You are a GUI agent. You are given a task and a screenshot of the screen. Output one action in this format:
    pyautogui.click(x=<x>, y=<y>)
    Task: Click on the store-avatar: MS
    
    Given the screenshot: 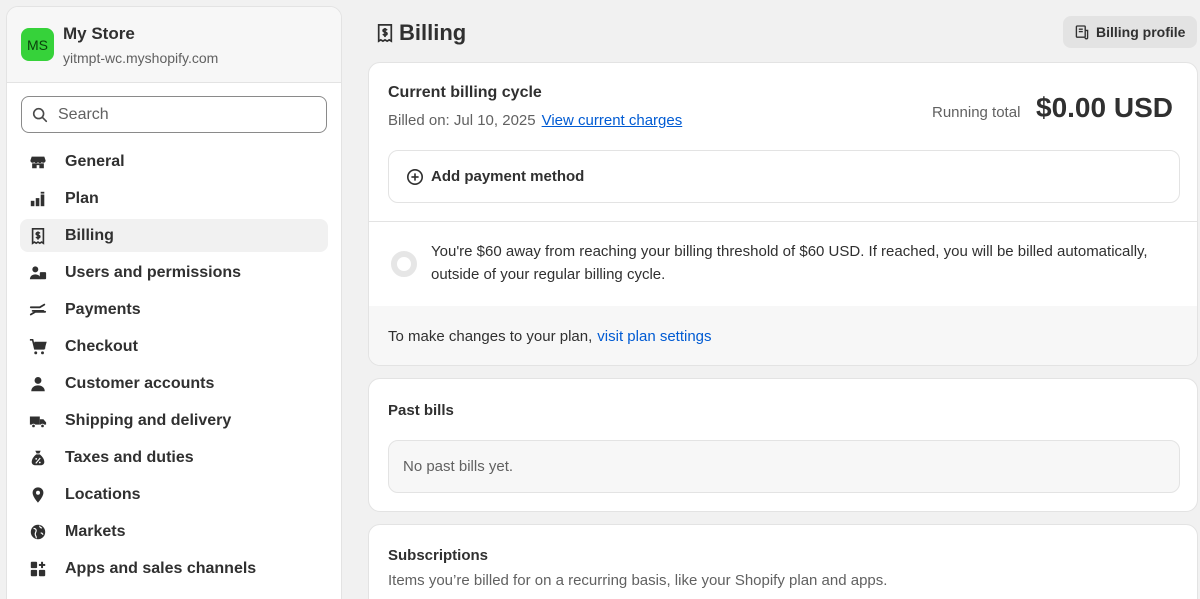 What is the action you would take?
    pyautogui.click(x=37, y=44)
    